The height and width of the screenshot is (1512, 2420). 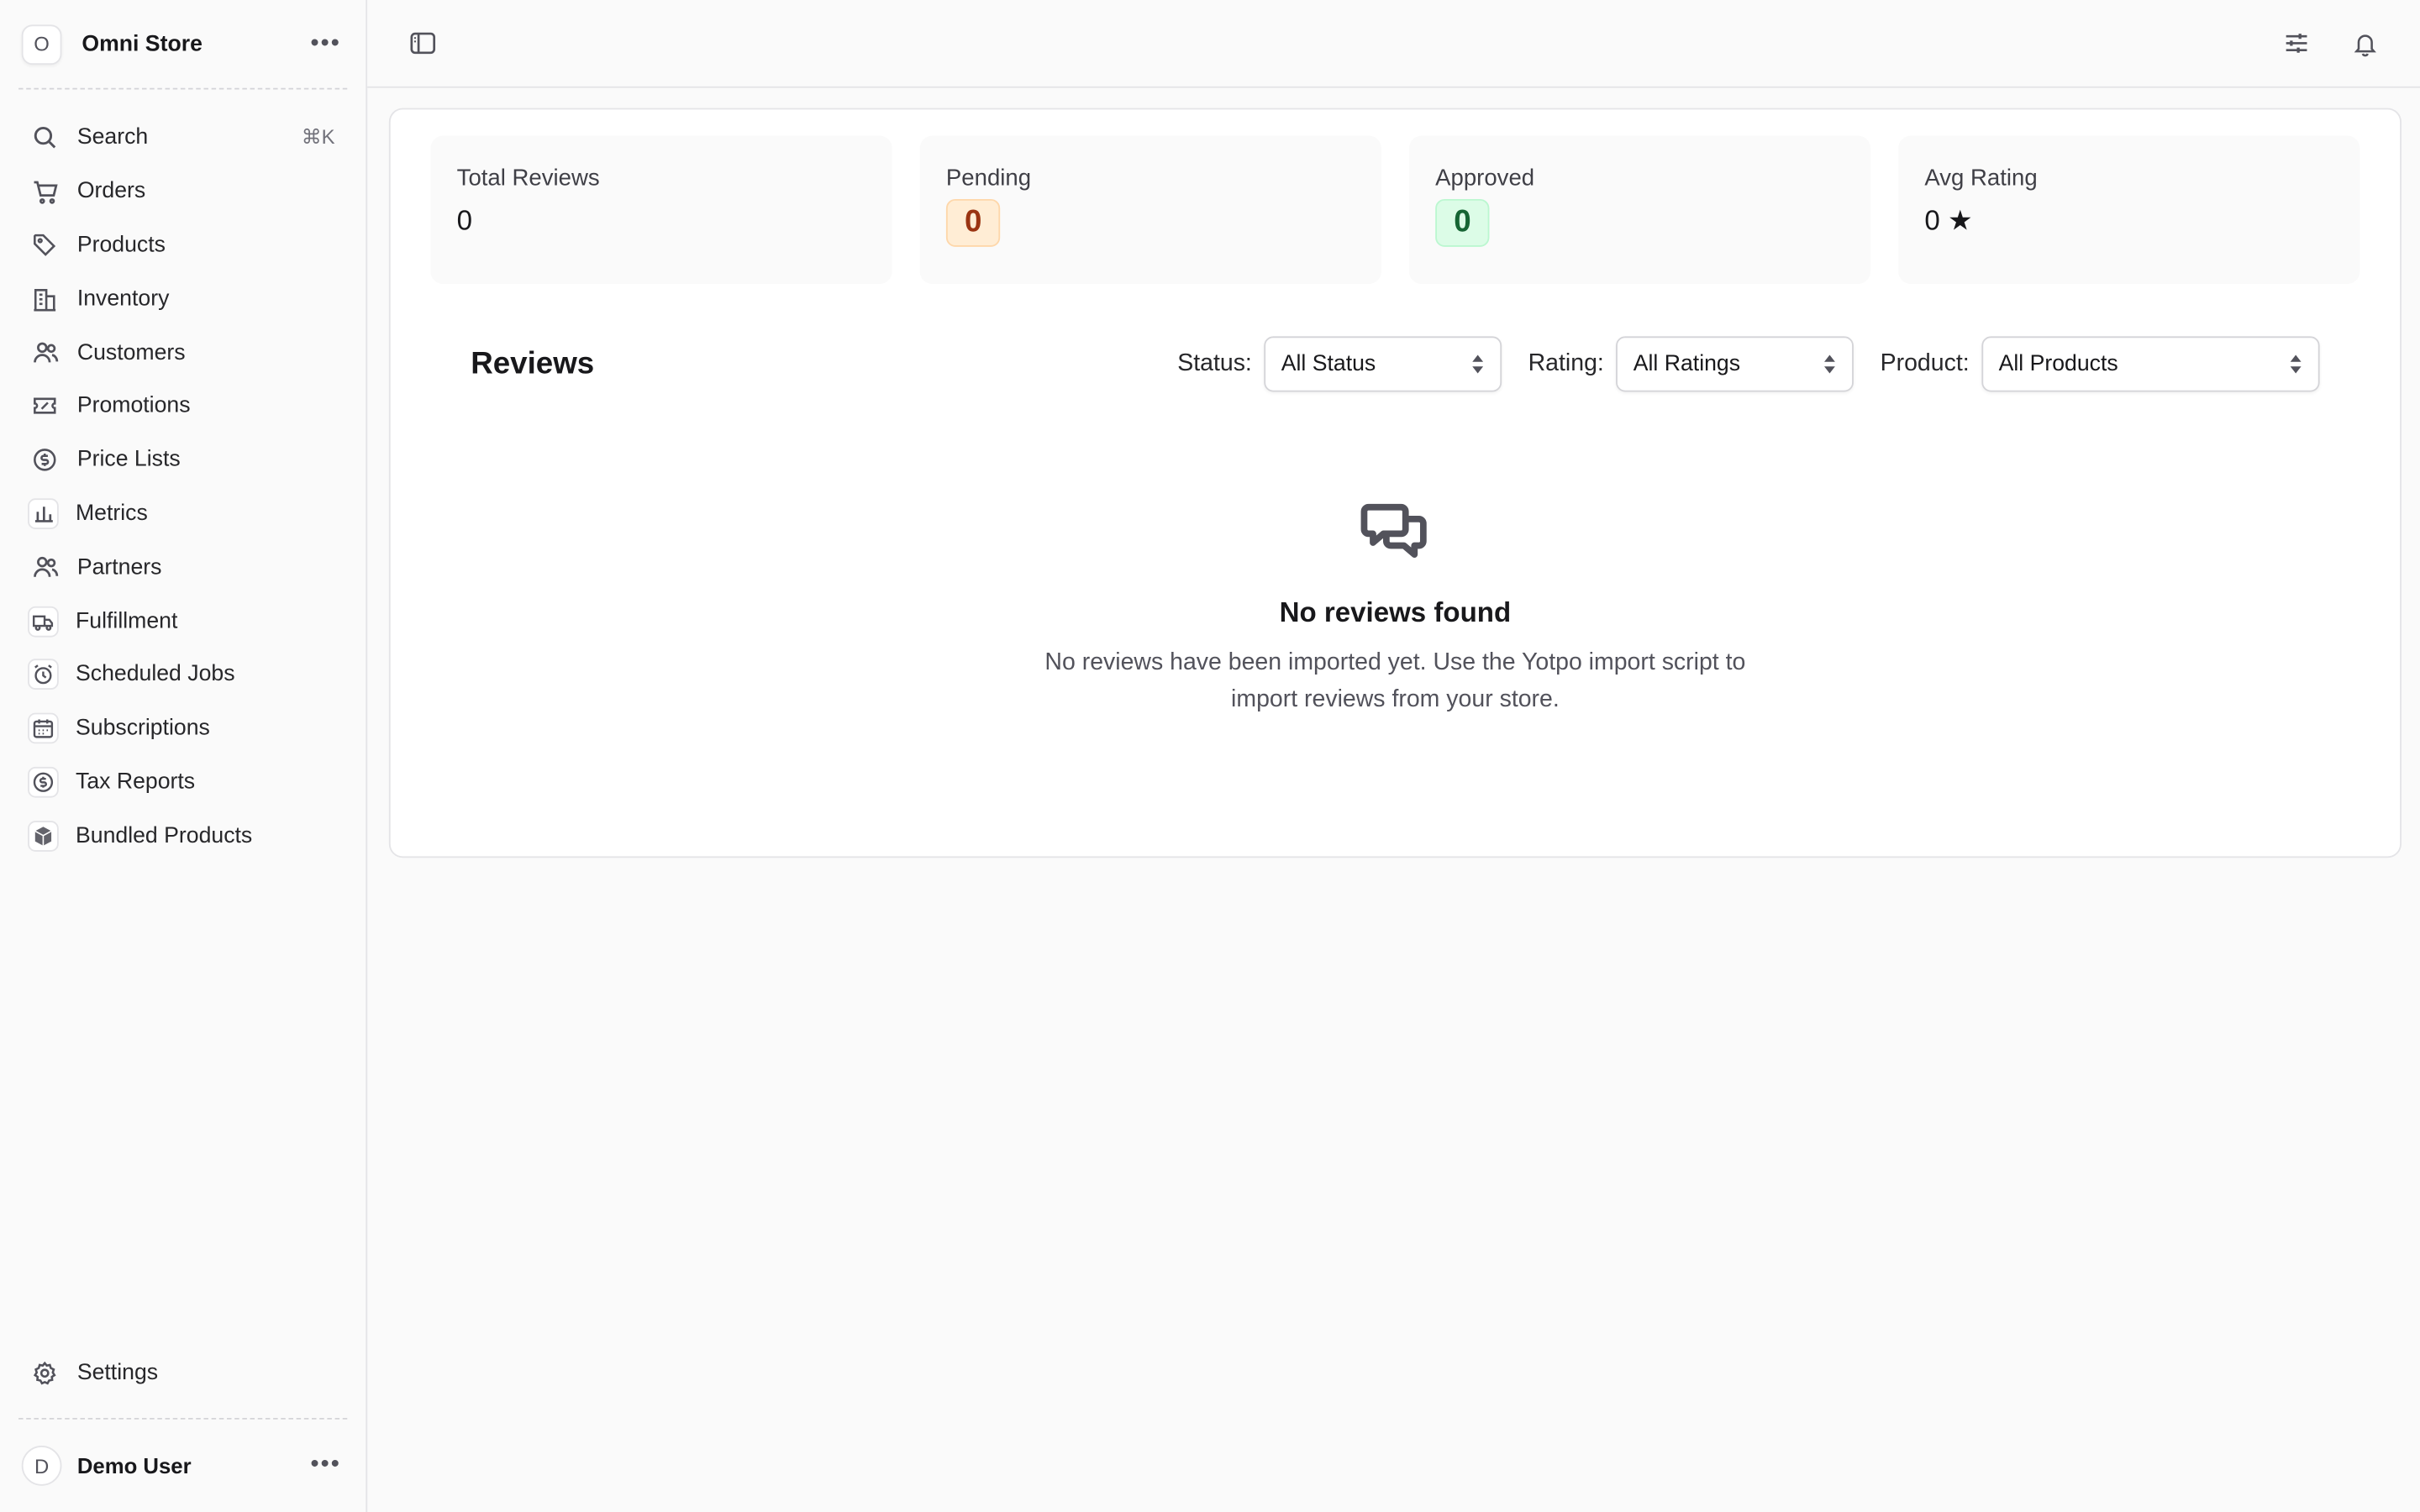 I want to click on empty-description-line: import reviews from your store., so click(x=1395, y=699).